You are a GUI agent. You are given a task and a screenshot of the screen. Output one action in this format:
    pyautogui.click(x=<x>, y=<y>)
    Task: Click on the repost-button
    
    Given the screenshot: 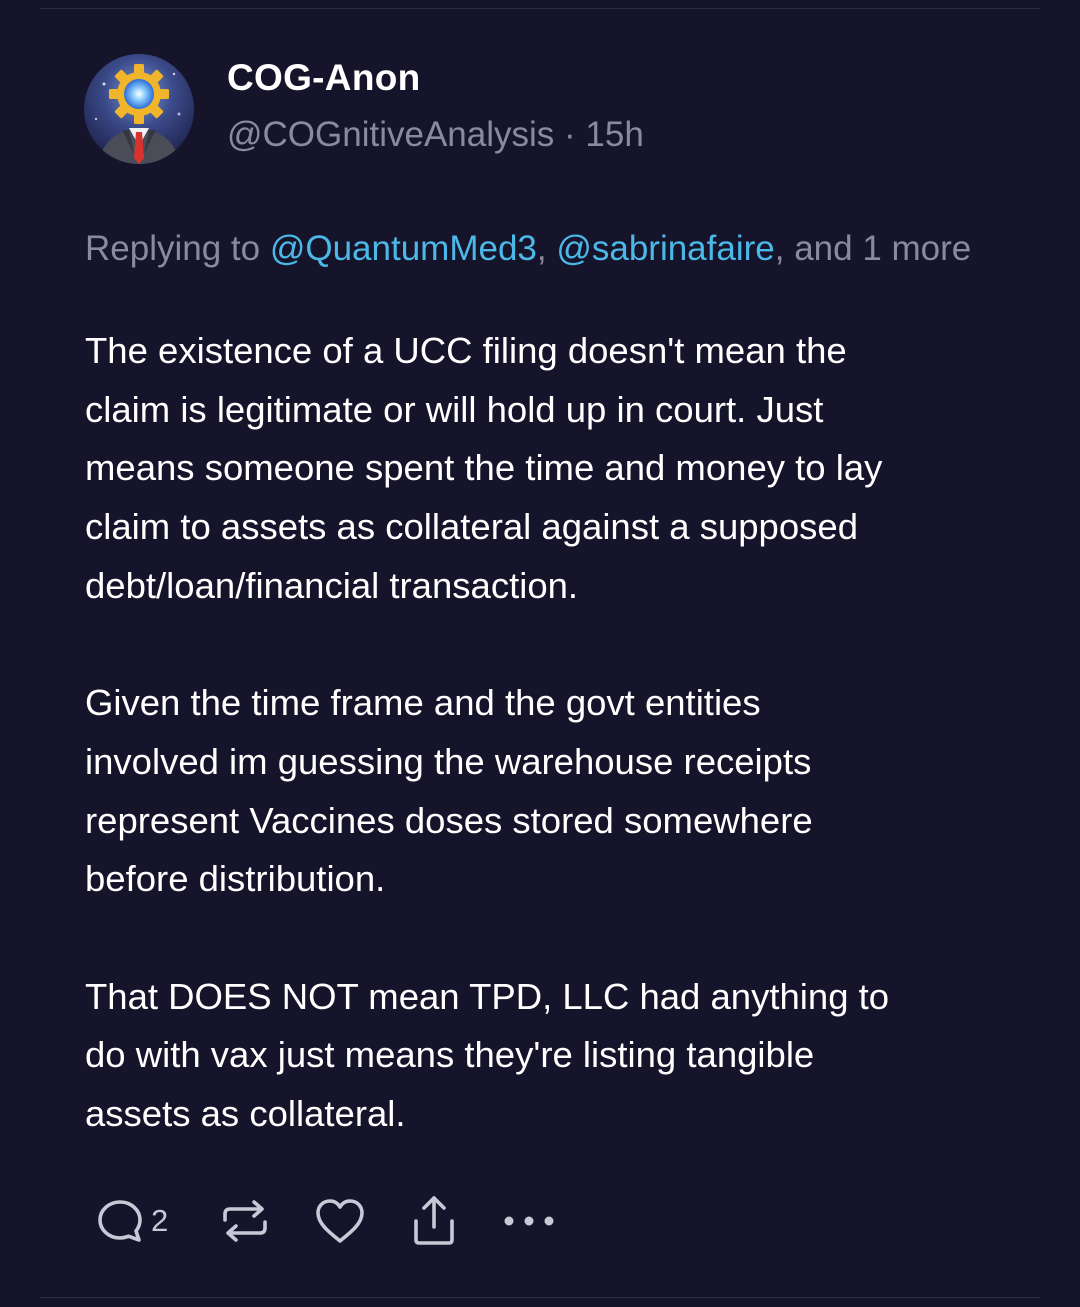 What is the action you would take?
    pyautogui.click(x=245, y=1221)
    